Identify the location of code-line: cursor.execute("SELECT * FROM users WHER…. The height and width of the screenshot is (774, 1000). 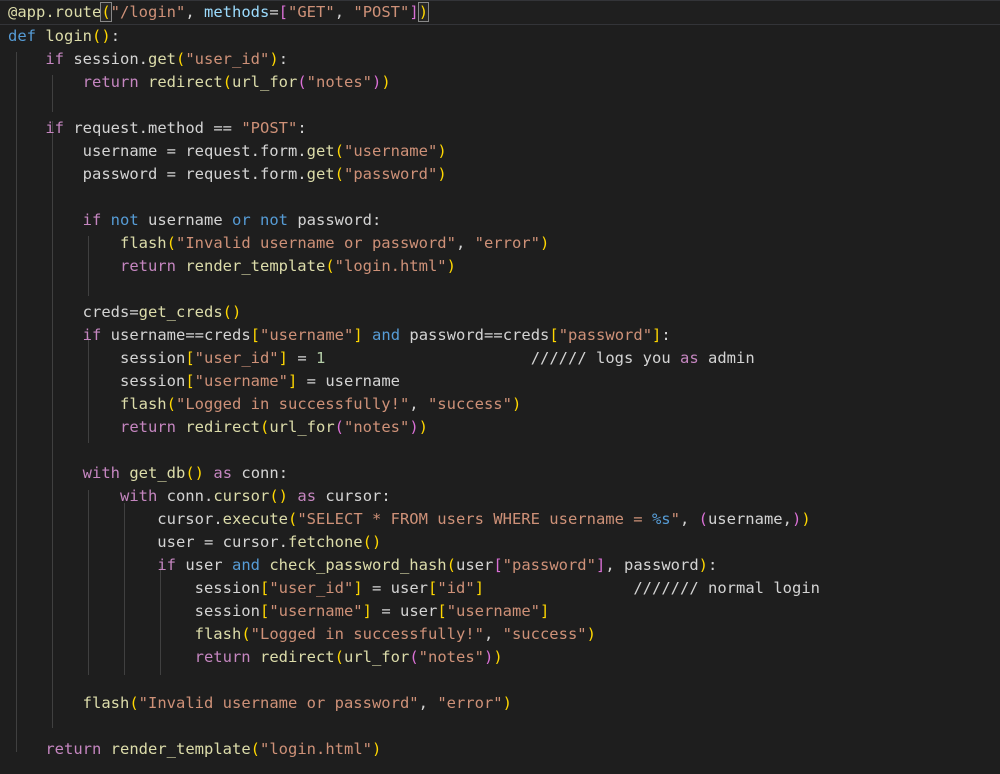
(500, 519).